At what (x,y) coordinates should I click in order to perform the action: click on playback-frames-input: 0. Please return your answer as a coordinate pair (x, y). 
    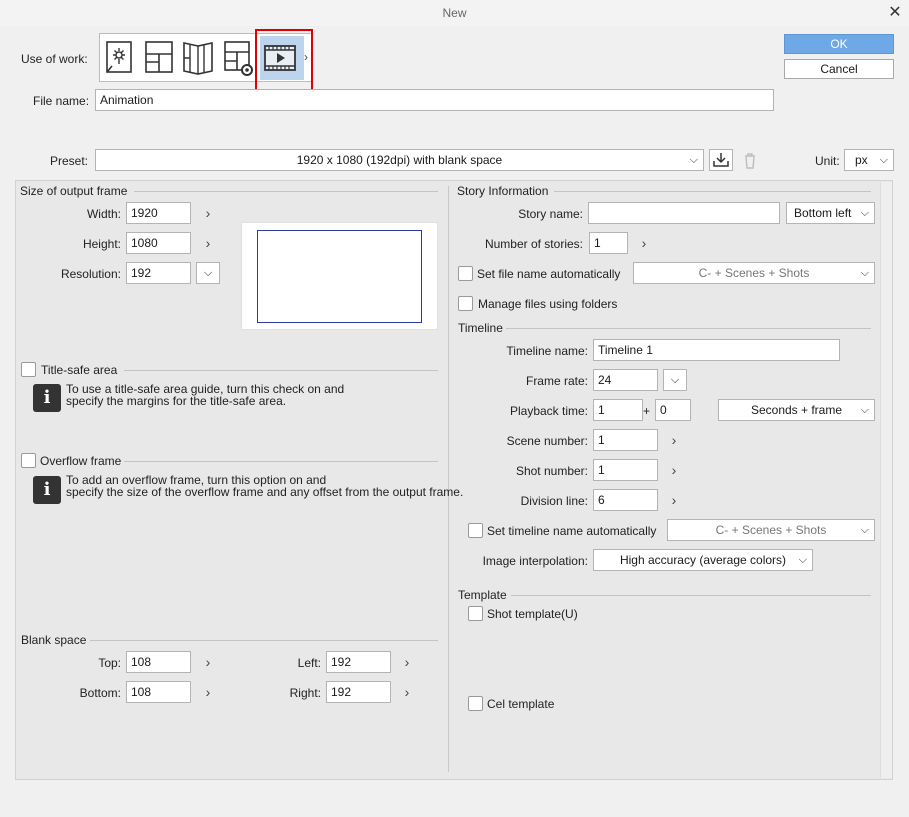
    Looking at the image, I should click on (673, 410).